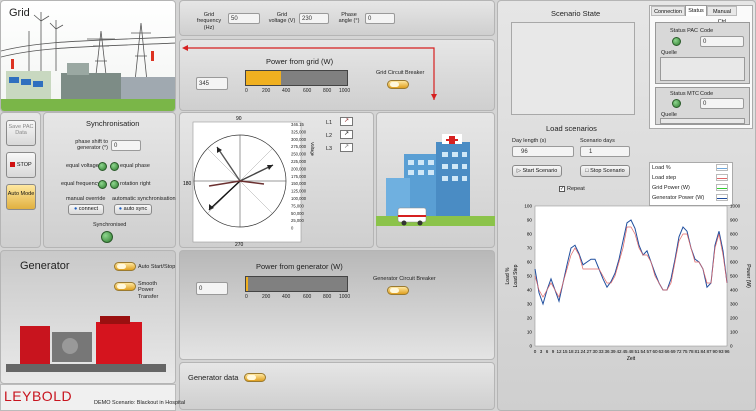 The width and height of the screenshot is (756, 411). What do you see at coordinates (247, 284) in the screenshot?
I see `generator-power-bar-fill` at bounding box center [247, 284].